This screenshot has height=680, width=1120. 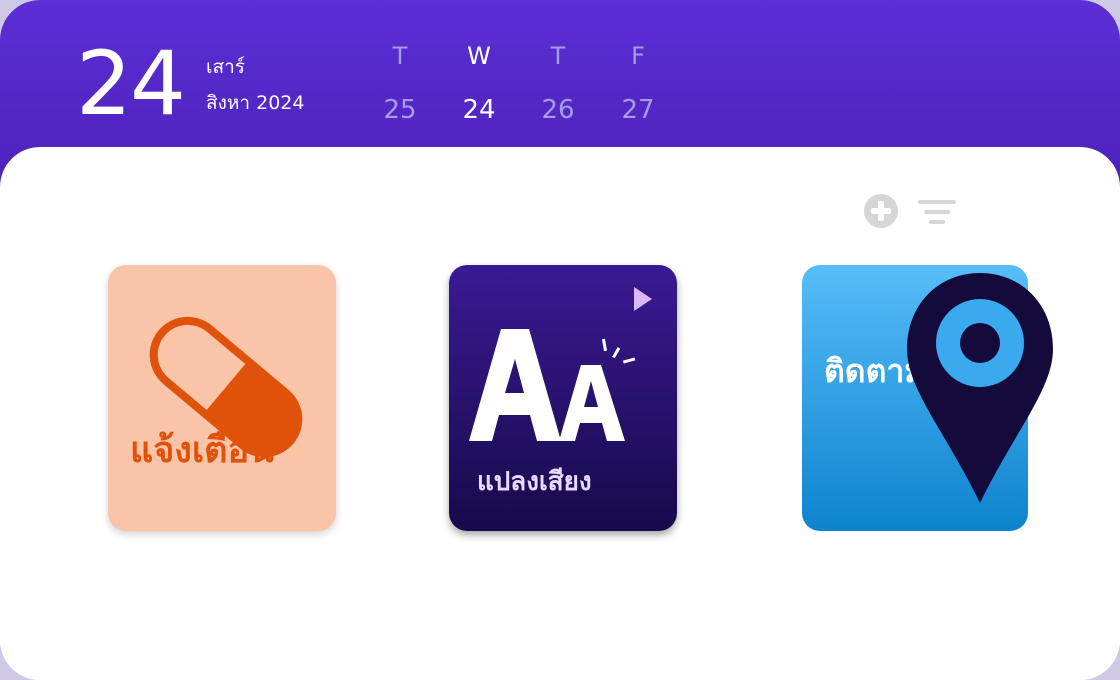 I want to click on add-button, so click(x=881, y=211).